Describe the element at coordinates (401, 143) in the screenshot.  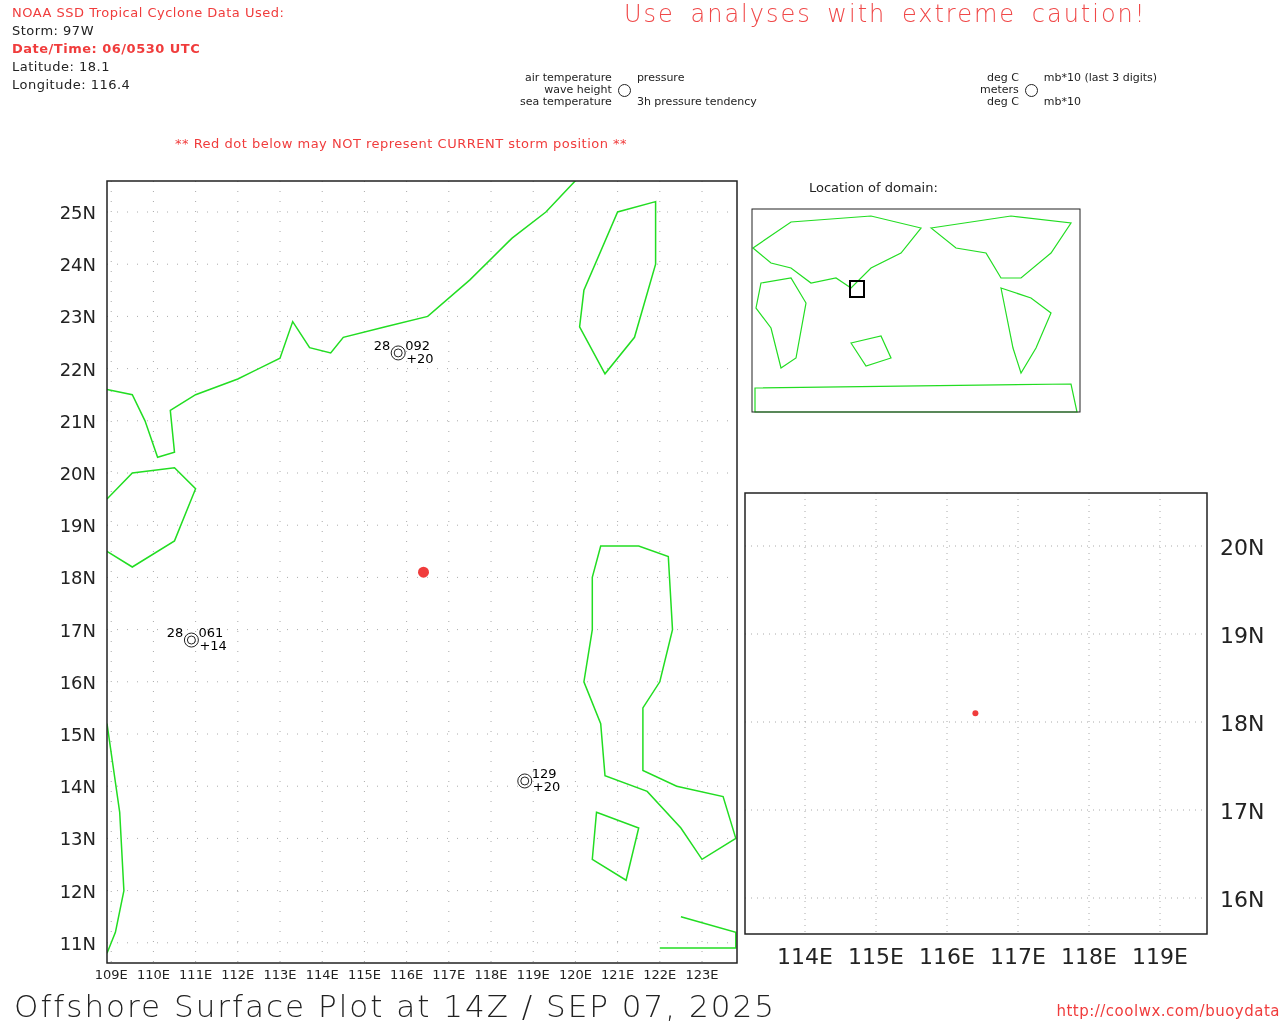
I see `warning-text: ** Red dot below may NOT represent CURRENT storm position **` at that location.